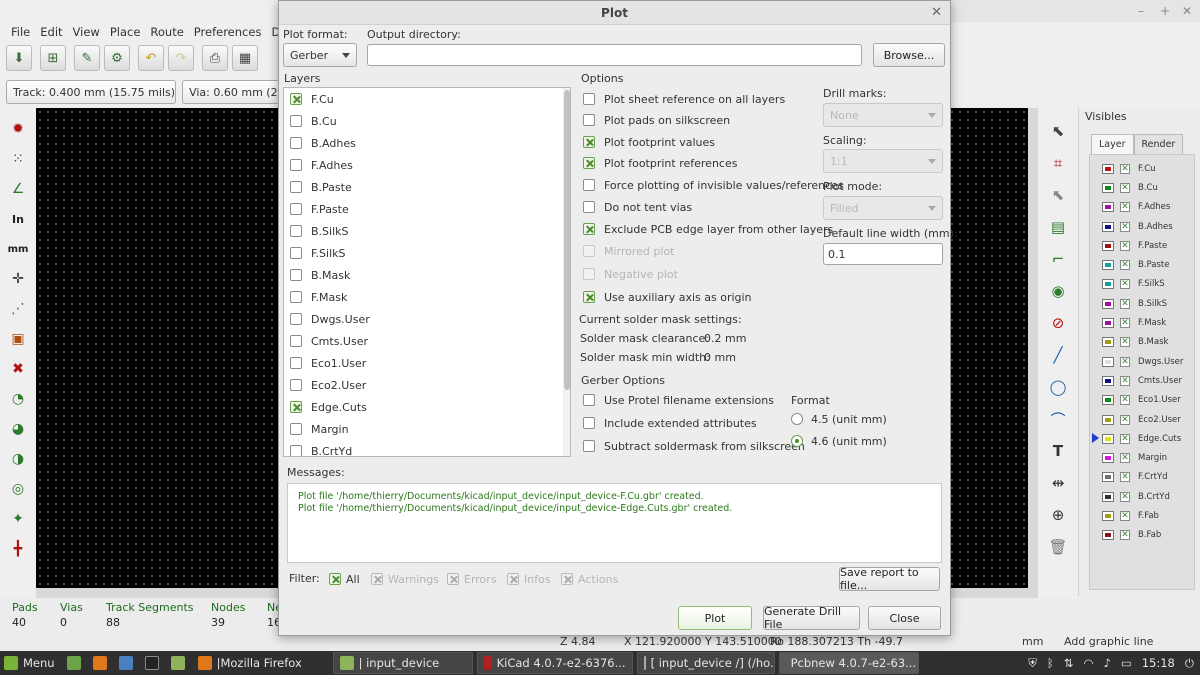  What do you see at coordinates (87, 58) in the screenshot?
I see `footprint-editor-icon: ✎` at bounding box center [87, 58].